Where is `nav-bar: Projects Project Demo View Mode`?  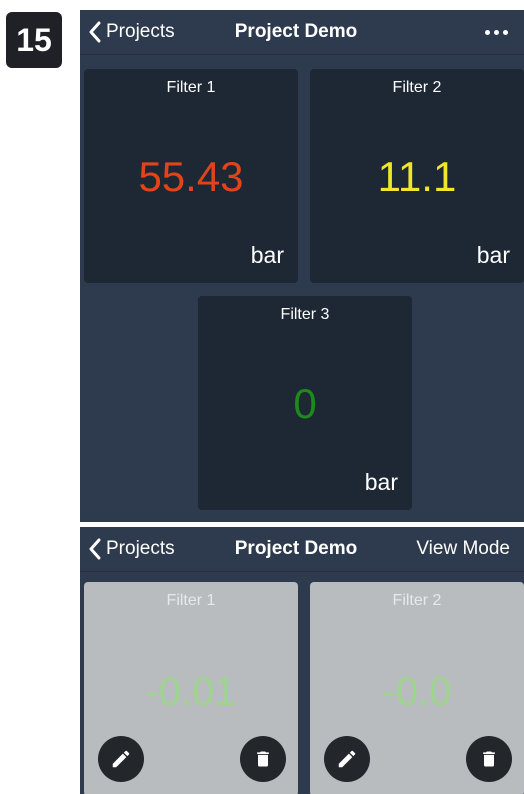 nav-bar: Projects Project Demo View Mode is located at coordinates (302, 549).